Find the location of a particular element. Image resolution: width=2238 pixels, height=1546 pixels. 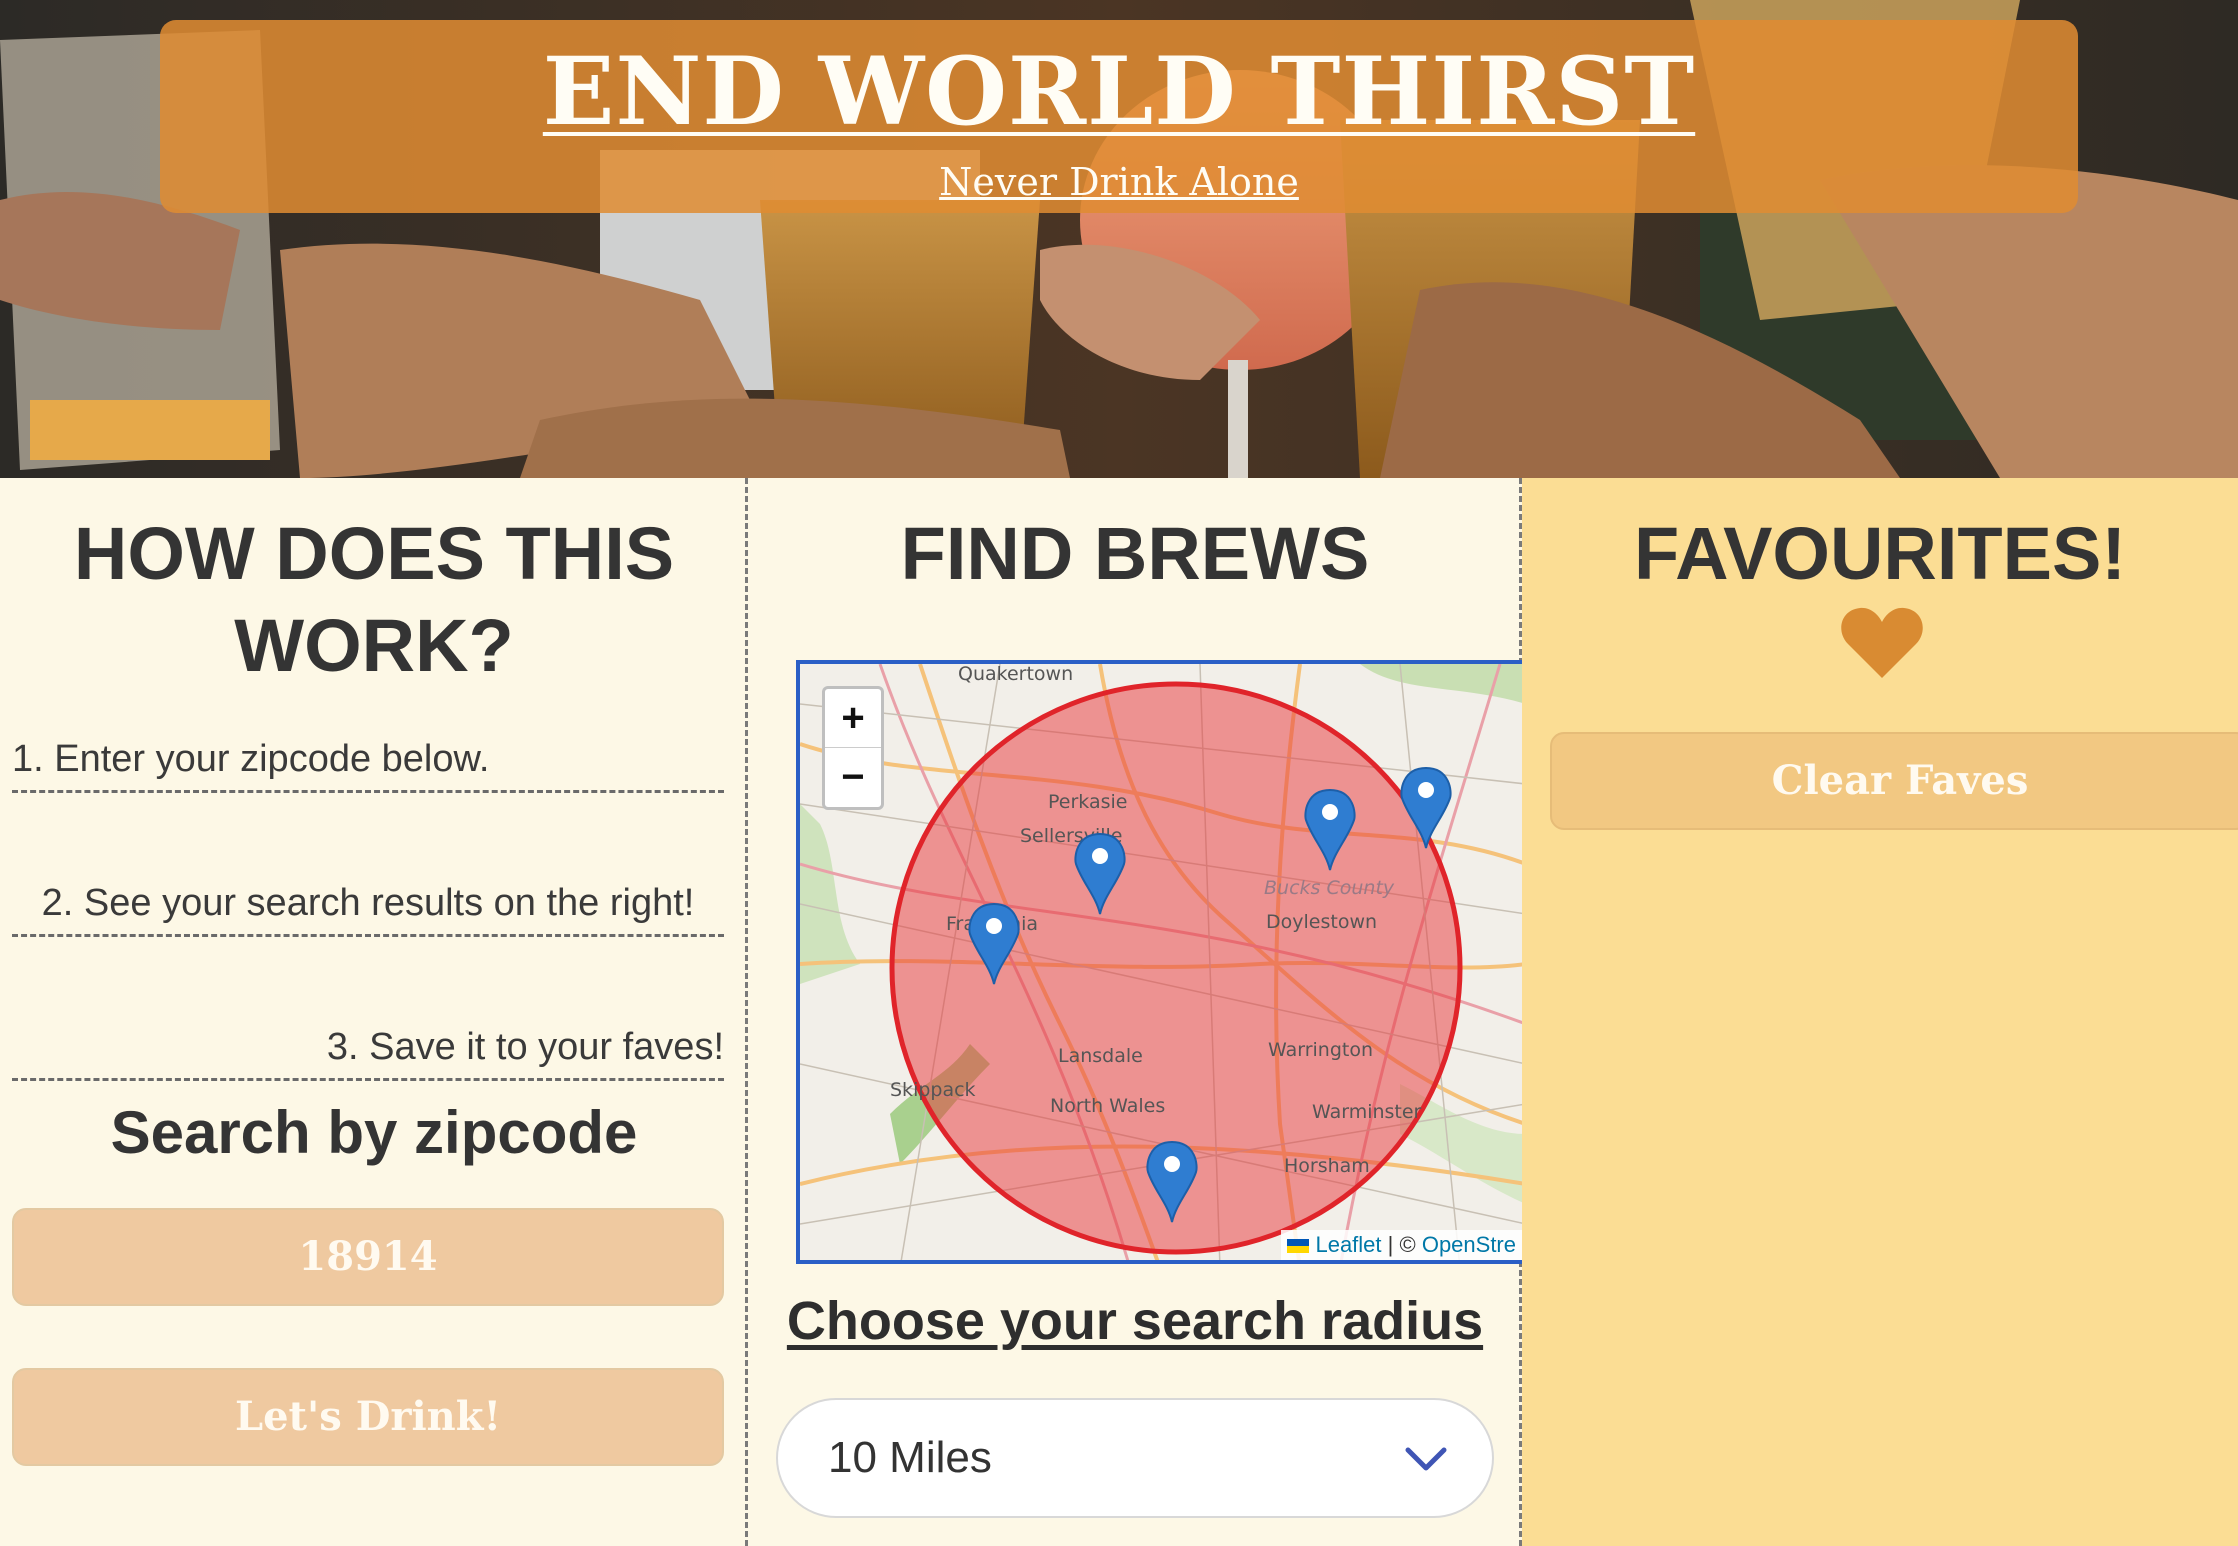

place-label: Warminster is located at coordinates (1367, 1112).